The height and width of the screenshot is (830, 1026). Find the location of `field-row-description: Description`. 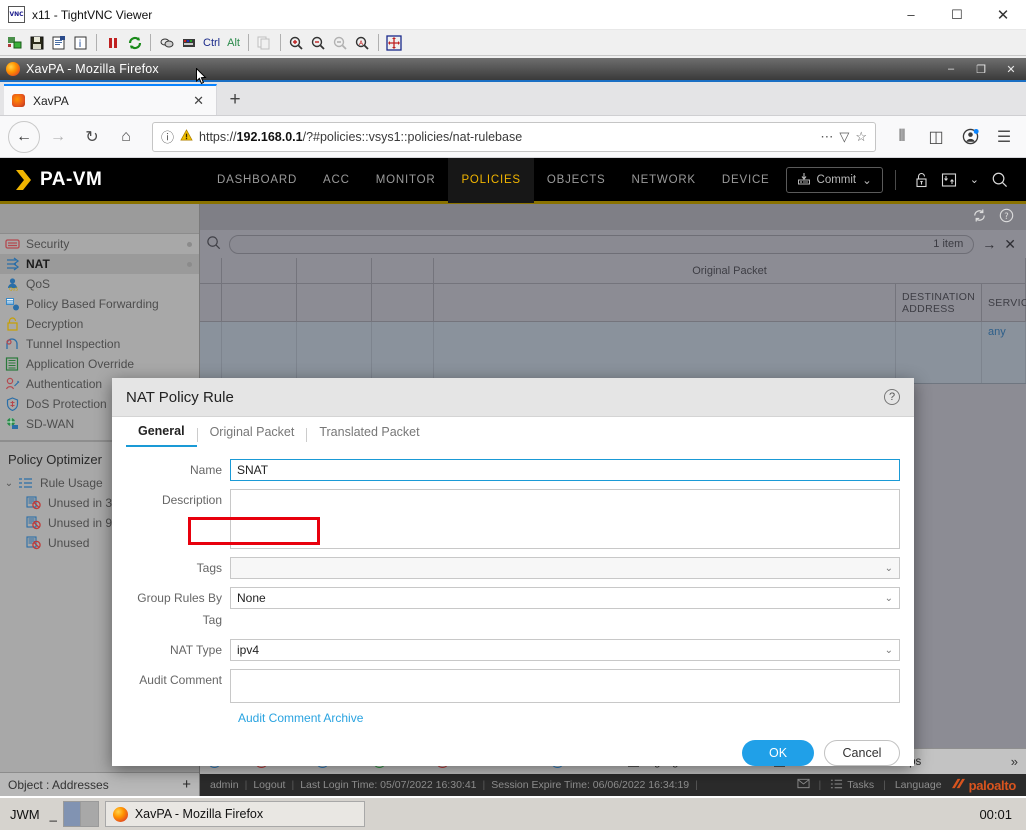

field-row-description: Description is located at coordinates (513, 519).